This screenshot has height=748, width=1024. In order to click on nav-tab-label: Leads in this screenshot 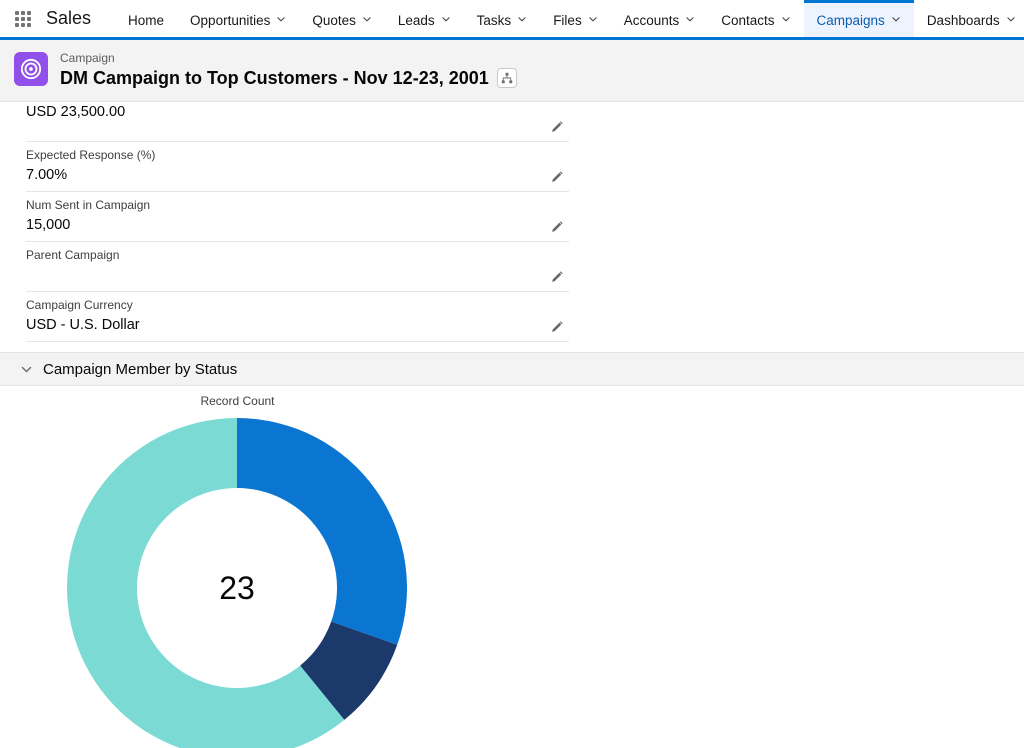, I will do `click(416, 20)`.